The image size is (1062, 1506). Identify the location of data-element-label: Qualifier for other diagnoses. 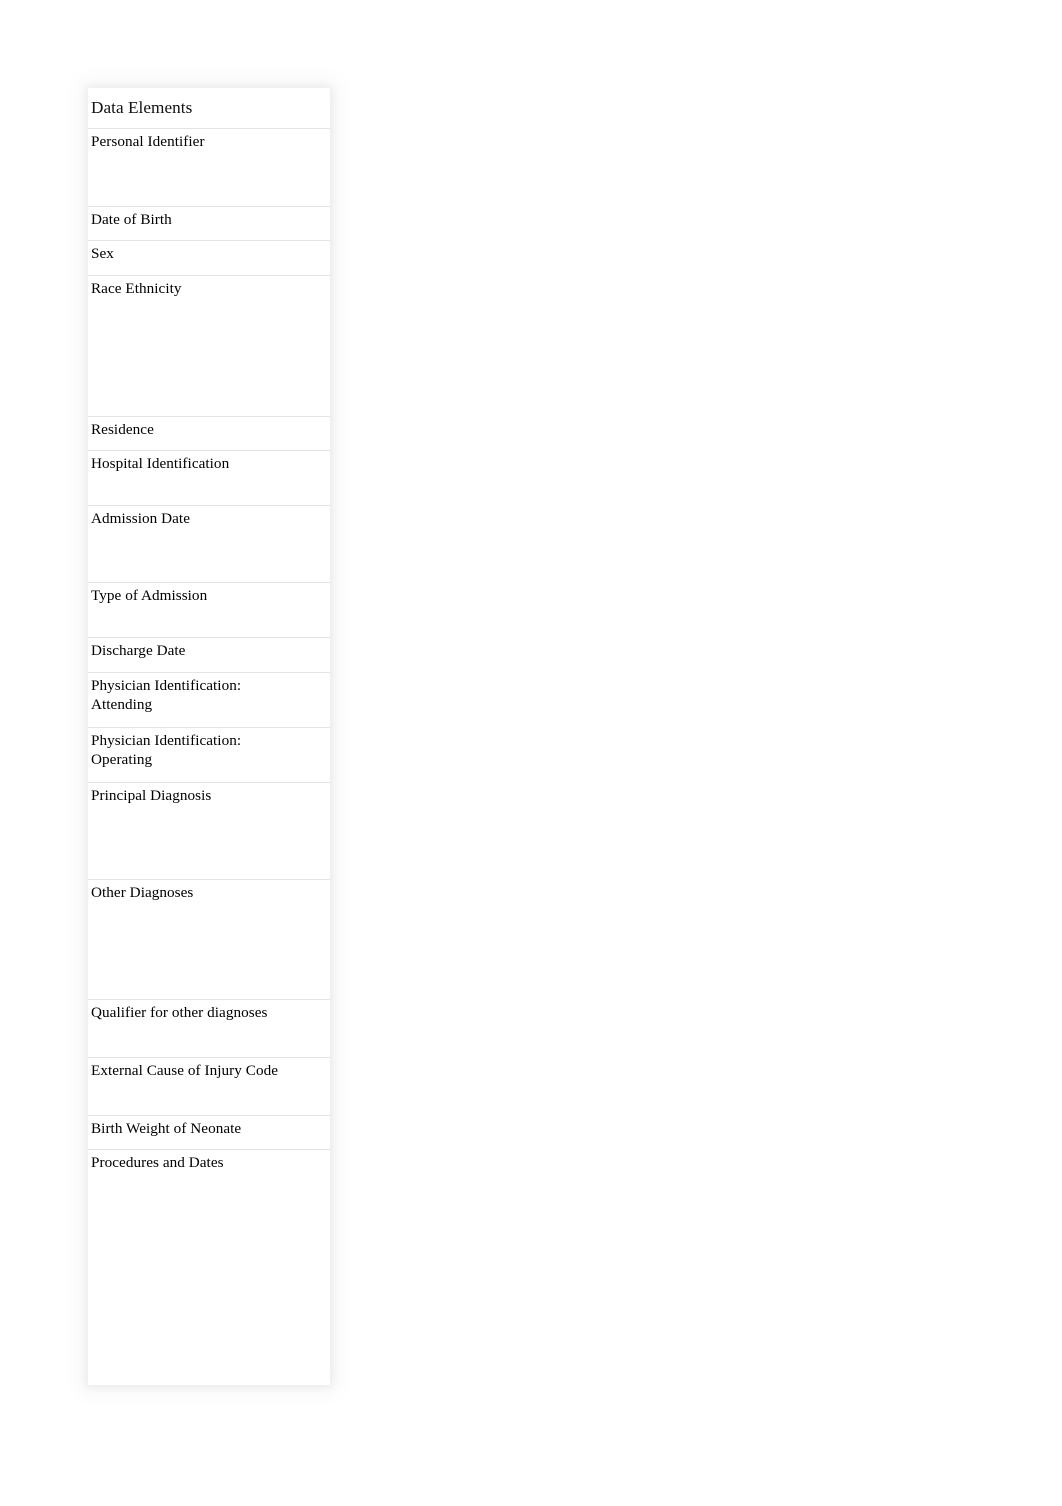
(179, 1012).